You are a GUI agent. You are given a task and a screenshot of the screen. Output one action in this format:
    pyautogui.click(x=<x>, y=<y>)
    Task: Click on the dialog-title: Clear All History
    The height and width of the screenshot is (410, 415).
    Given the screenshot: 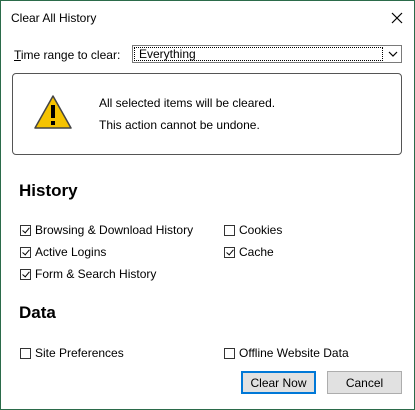 What is the action you would take?
    pyautogui.click(x=54, y=18)
    